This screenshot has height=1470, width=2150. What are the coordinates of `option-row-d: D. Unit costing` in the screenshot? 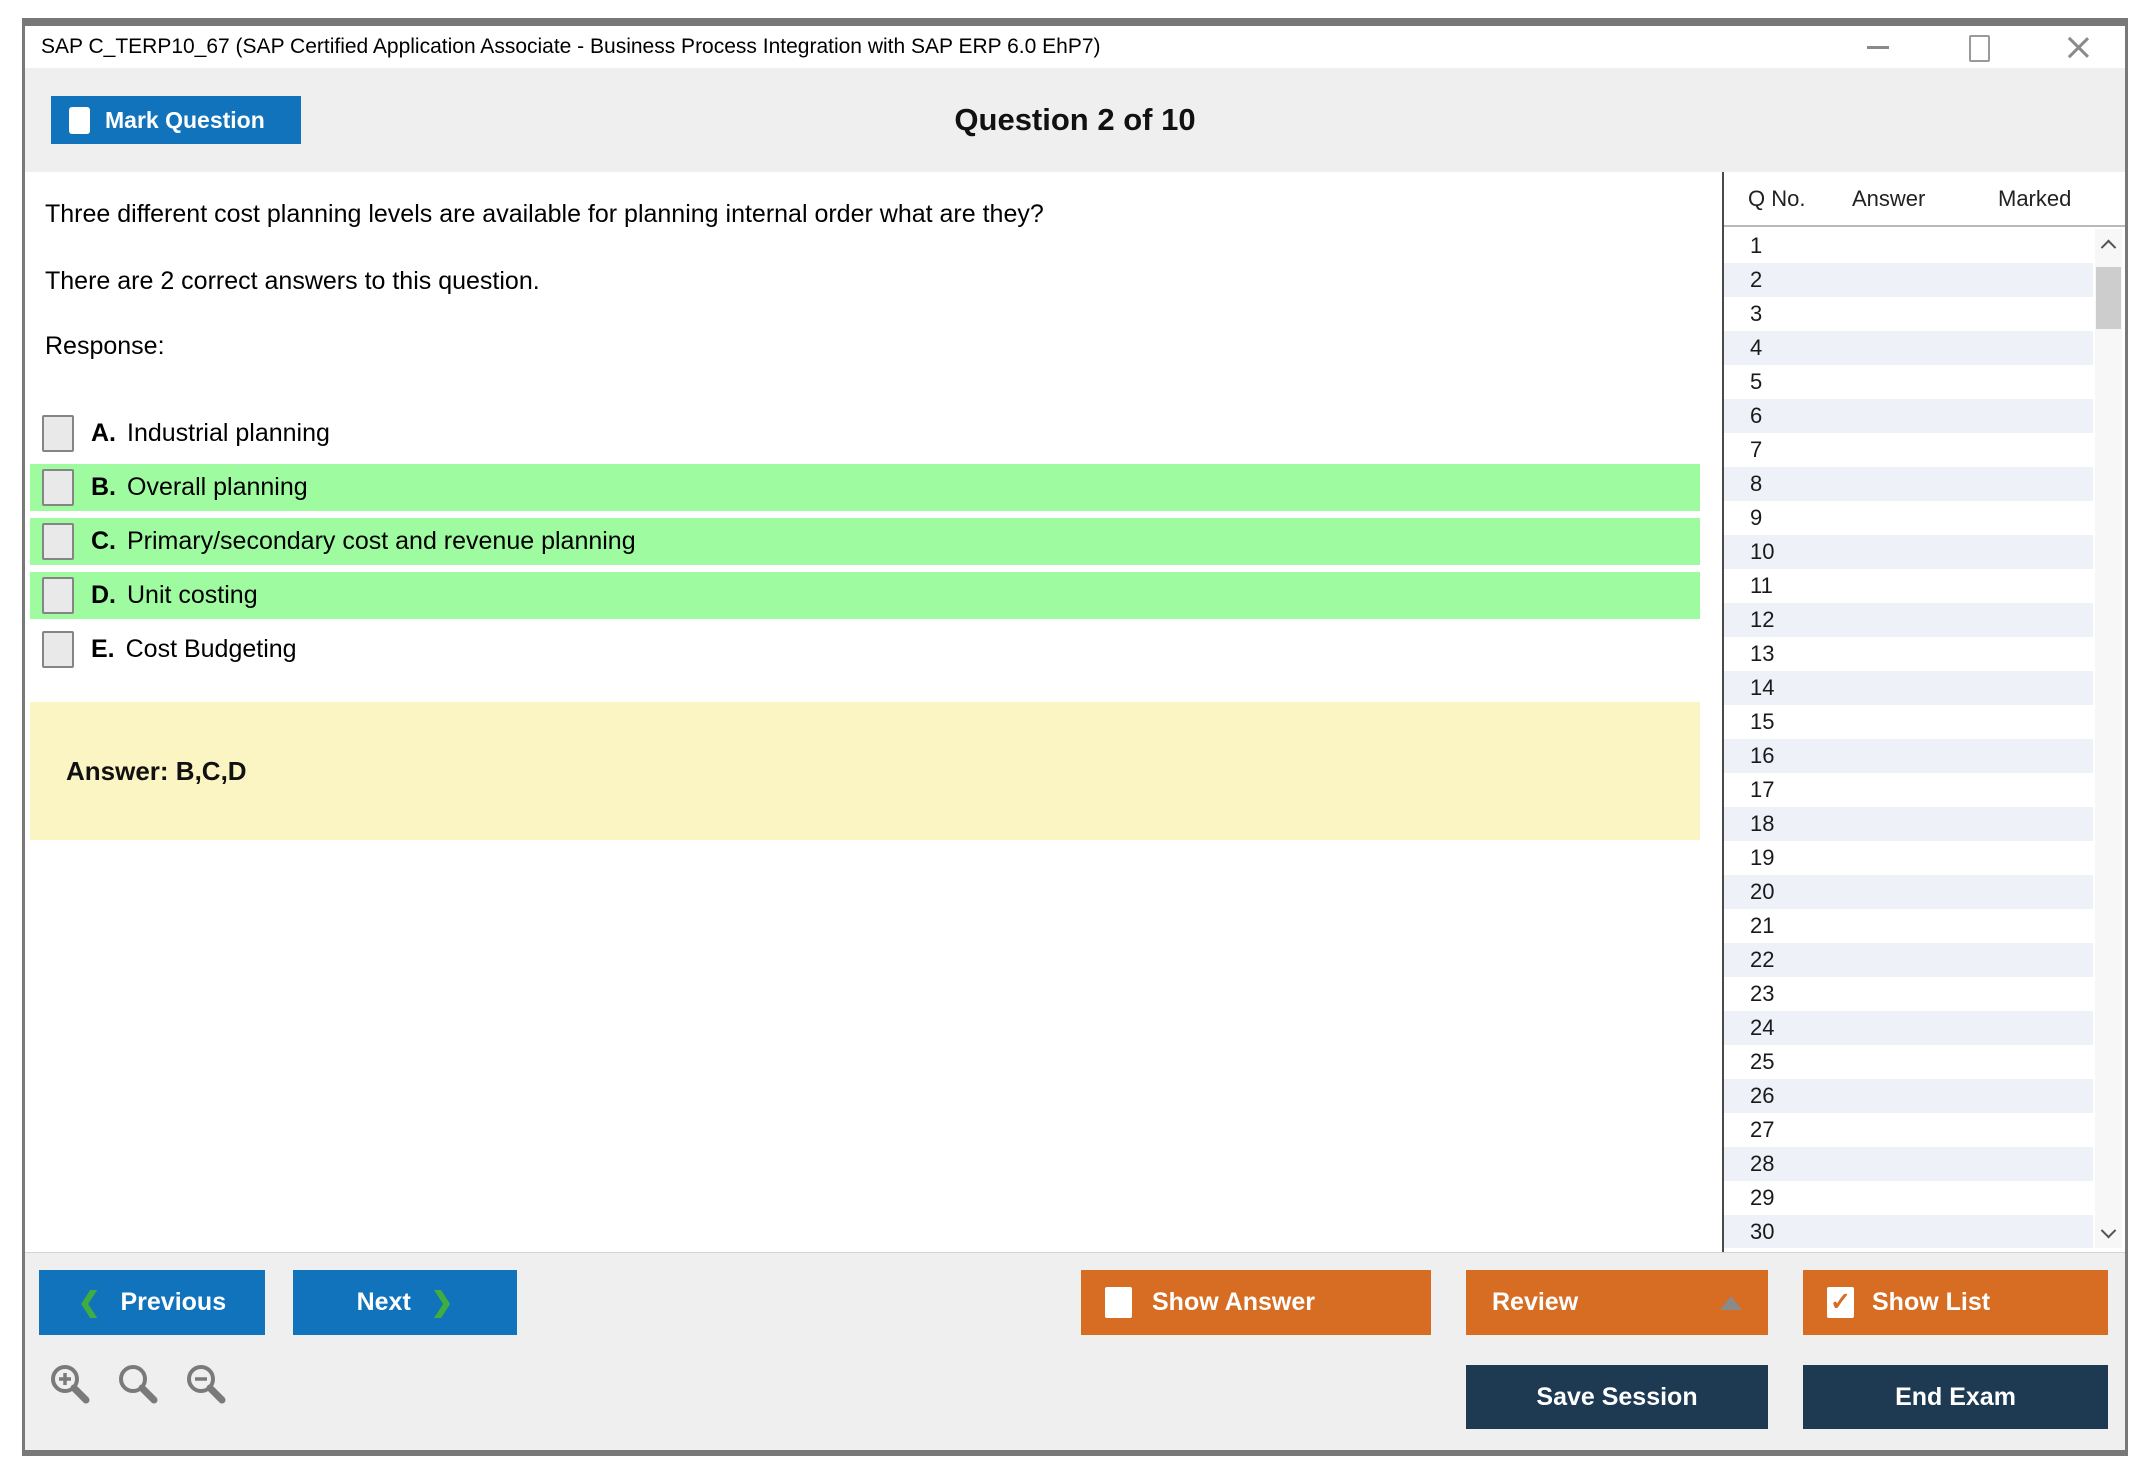 It's located at (865, 595).